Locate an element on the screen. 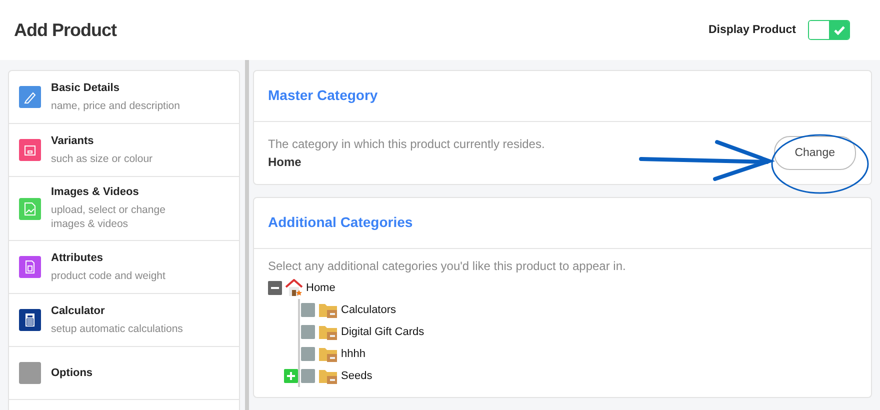  toggle-label: Display Product is located at coordinates (752, 30).